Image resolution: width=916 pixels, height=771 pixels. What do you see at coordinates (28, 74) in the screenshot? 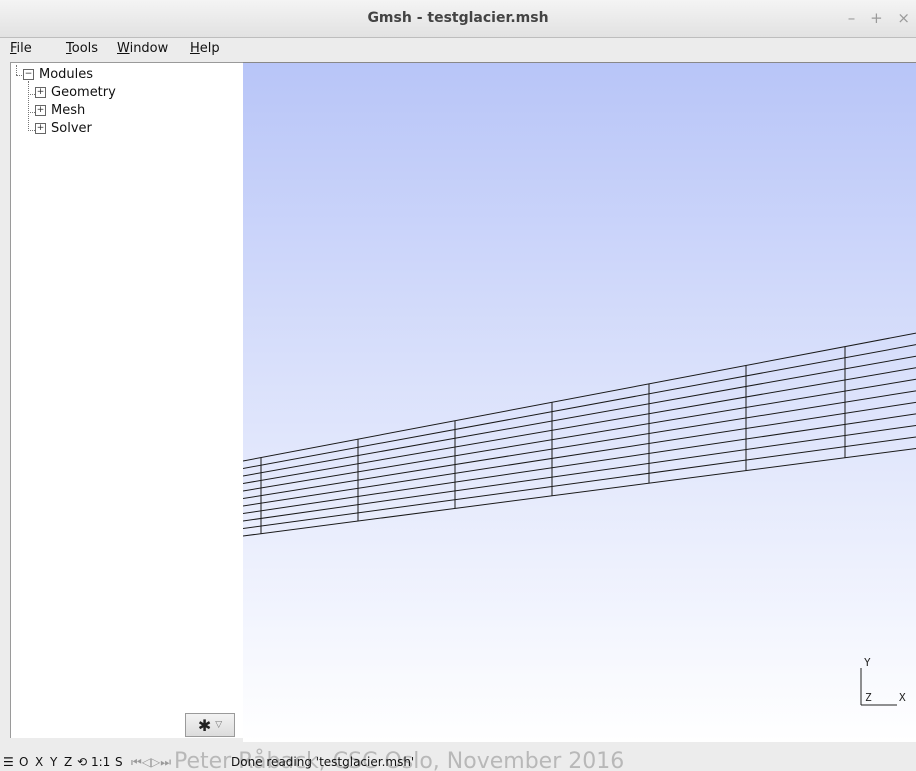
I see `collapse-icon: −` at bounding box center [28, 74].